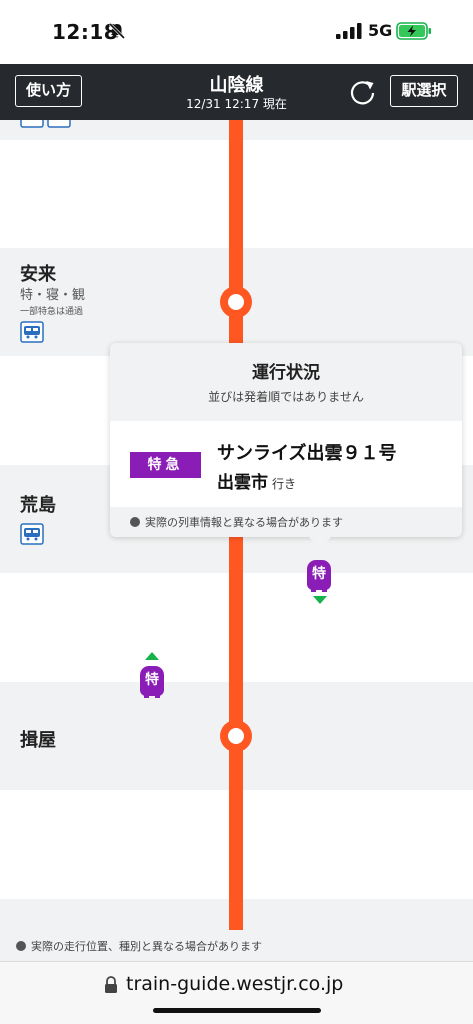 The width and height of the screenshot is (473, 1024). Describe the element at coordinates (349, 31) in the screenshot. I see `signal-icon` at that location.